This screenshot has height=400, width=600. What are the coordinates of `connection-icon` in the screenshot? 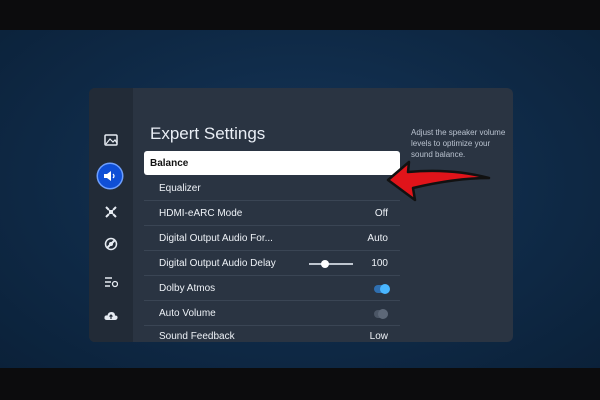 It's located at (111, 212).